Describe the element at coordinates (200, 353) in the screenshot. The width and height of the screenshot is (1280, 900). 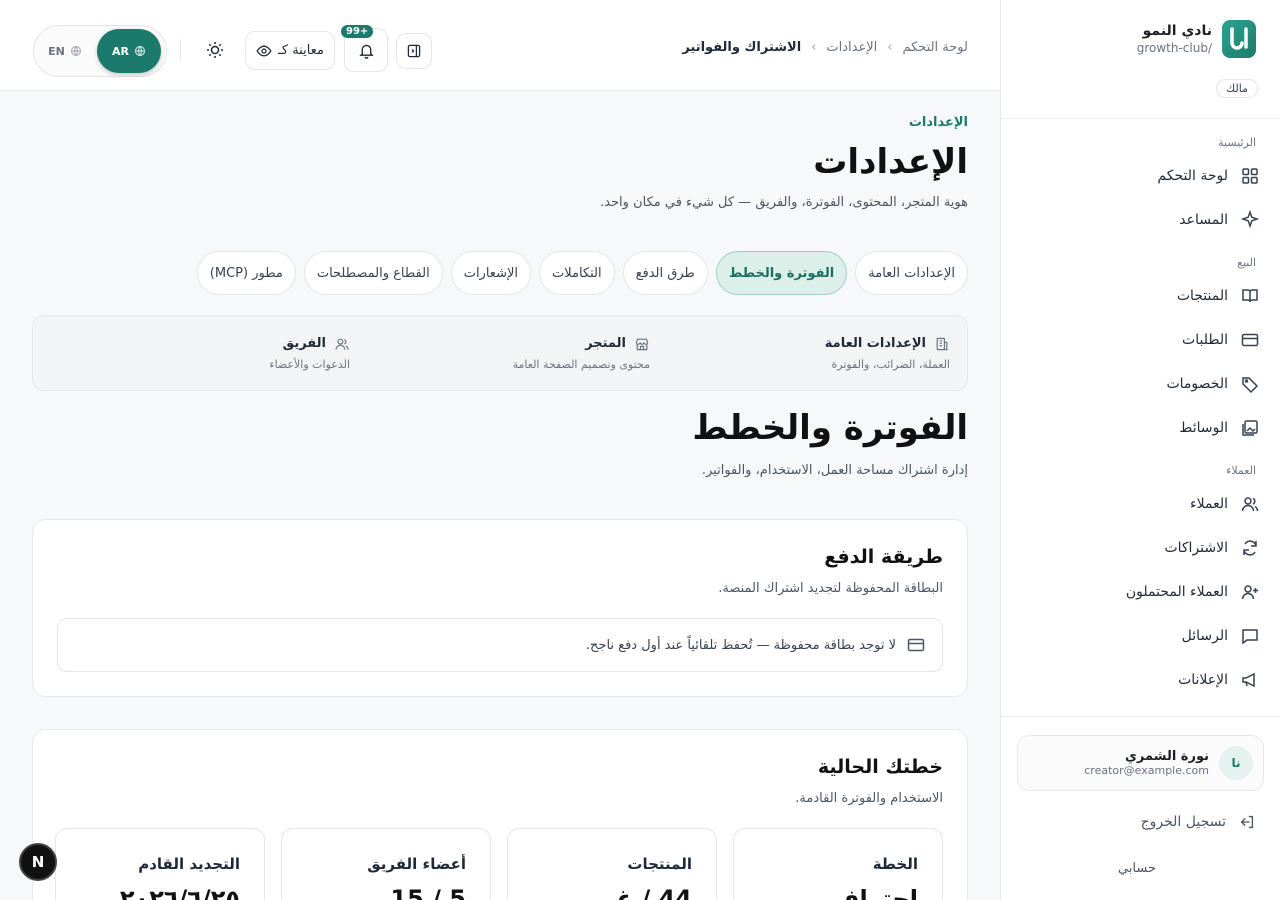
I see `quick-link-team: الفريق الدعوات والأعضاء` at that location.